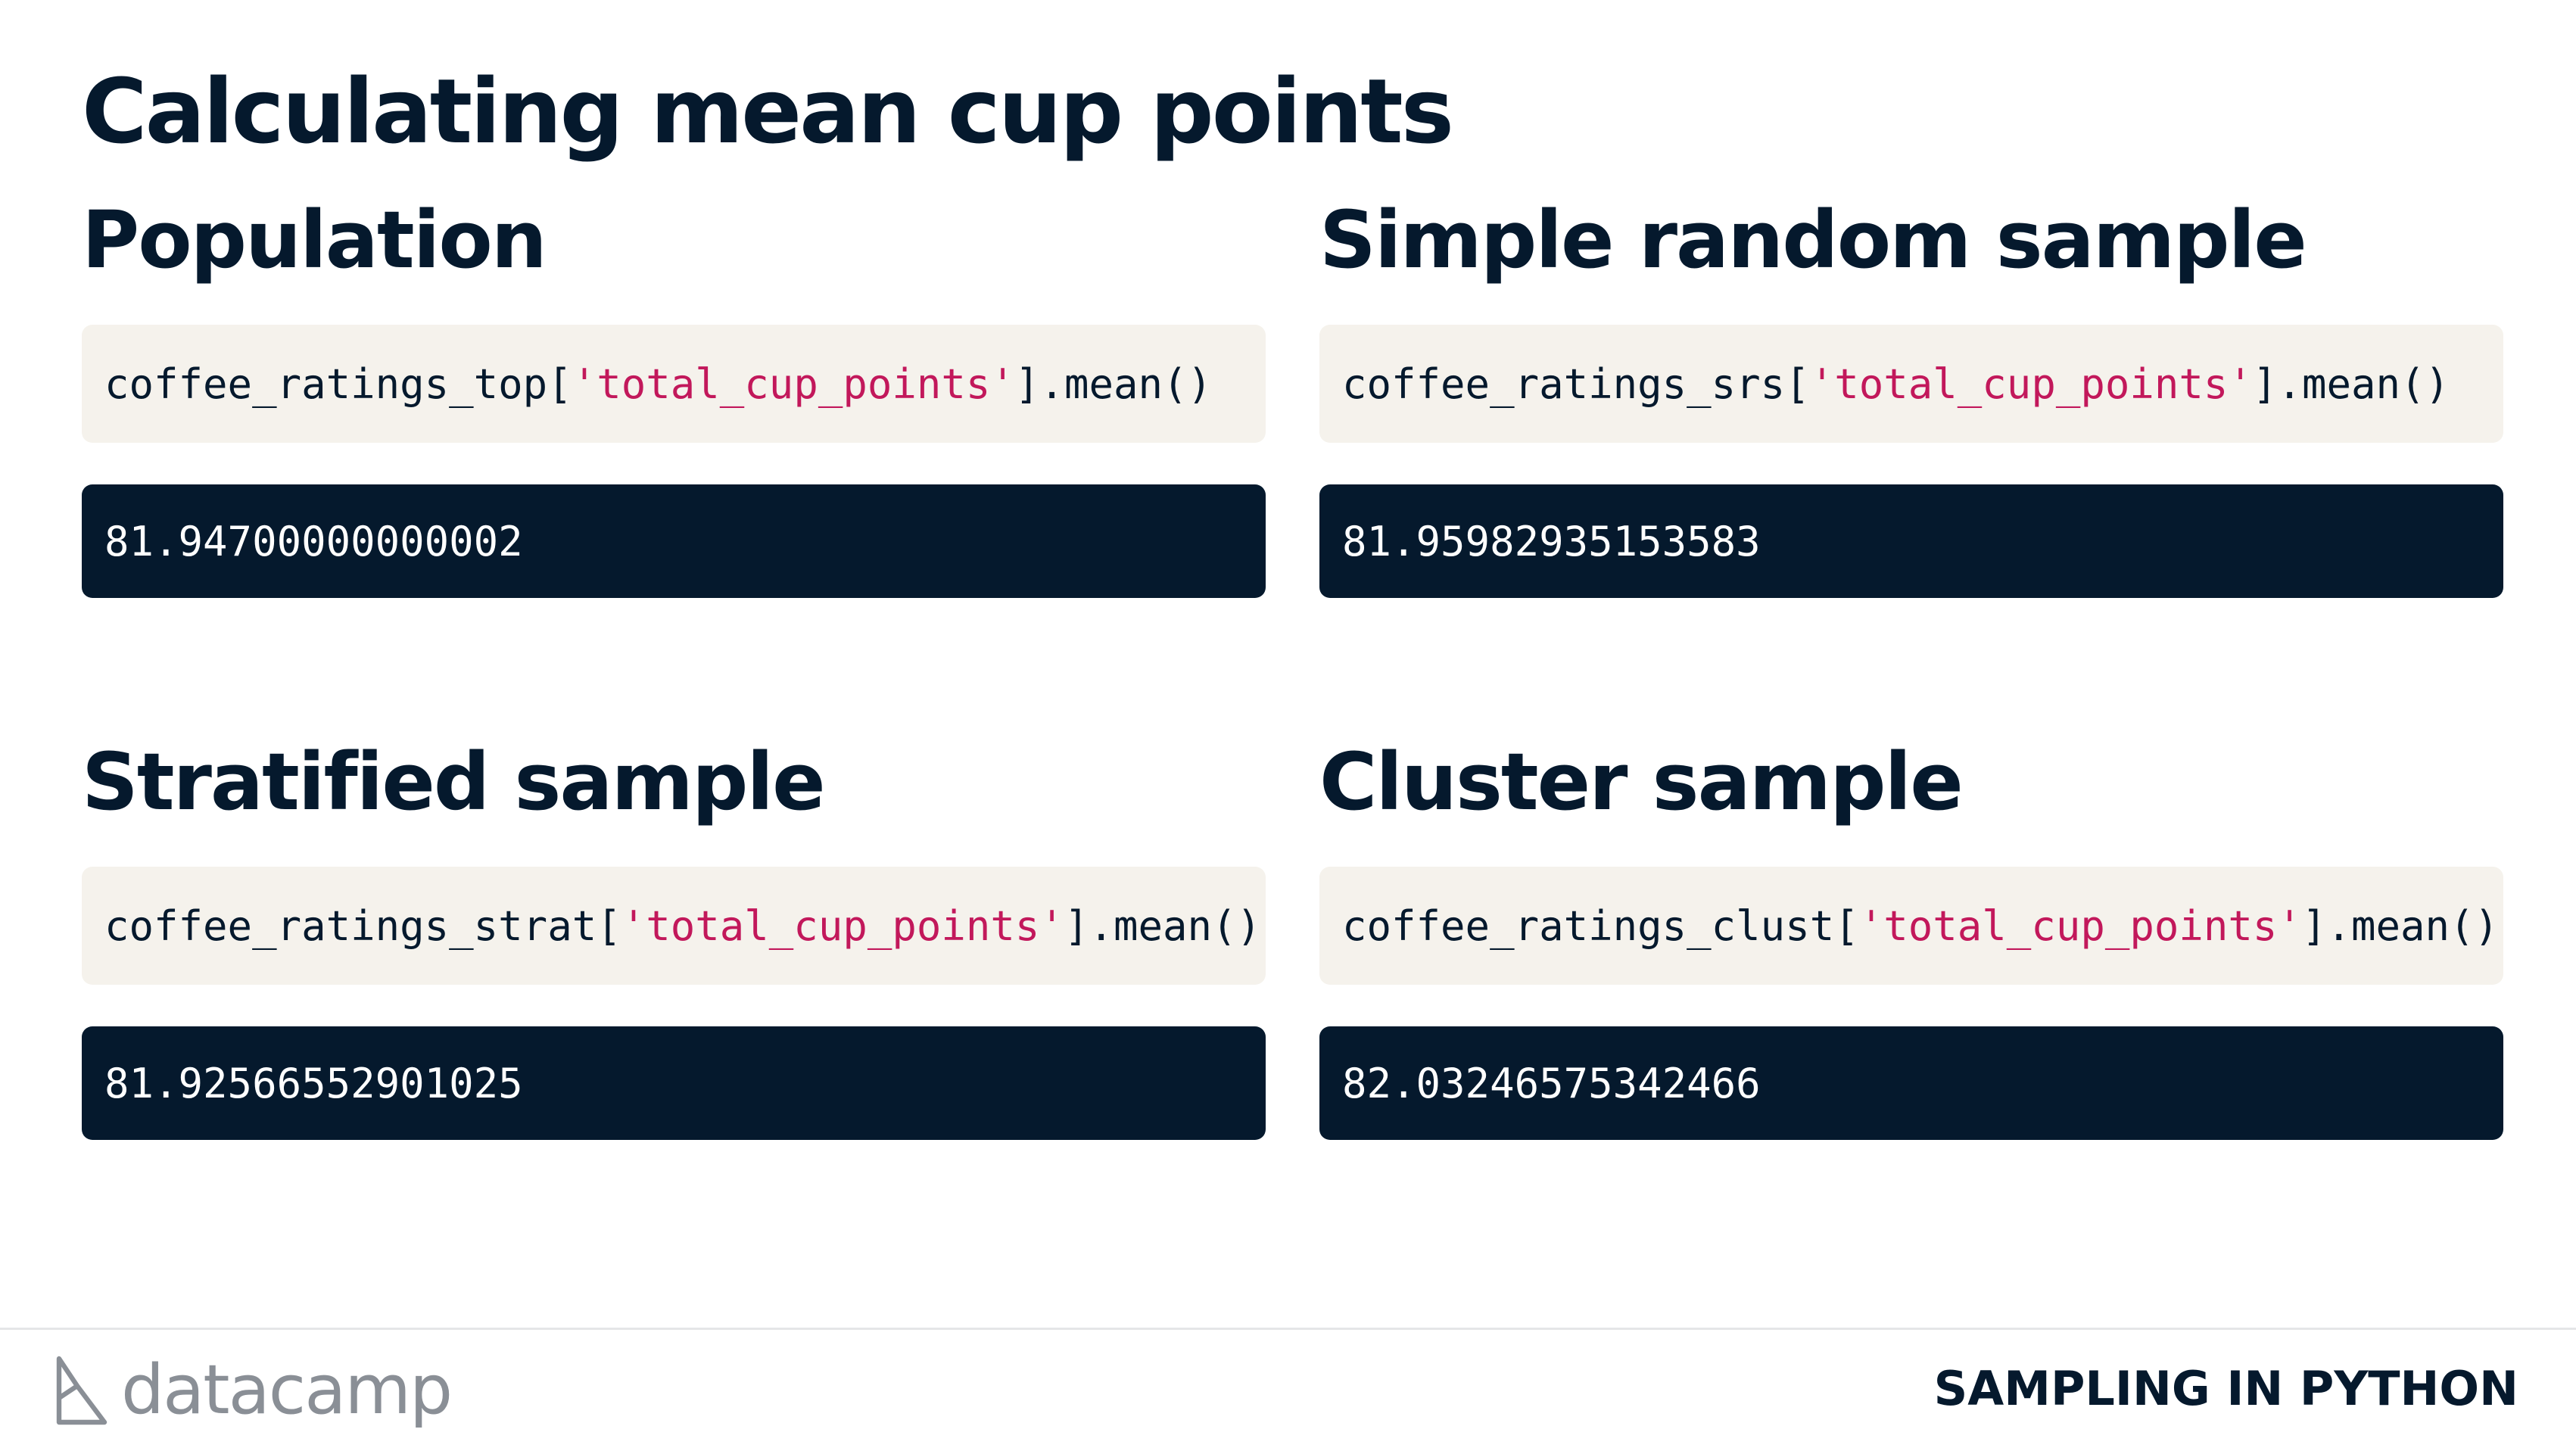 The height and width of the screenshot is (1451, 2576). Describe the element at coordinates (768, 111) in the screenshot. I see `slide-title: Calculating mean cup points` at that location.